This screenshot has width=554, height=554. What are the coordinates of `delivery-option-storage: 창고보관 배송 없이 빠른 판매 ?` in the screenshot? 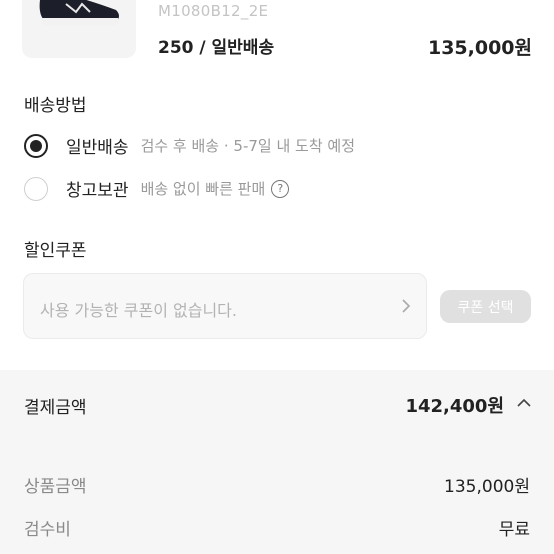 It's located at (157, 188).